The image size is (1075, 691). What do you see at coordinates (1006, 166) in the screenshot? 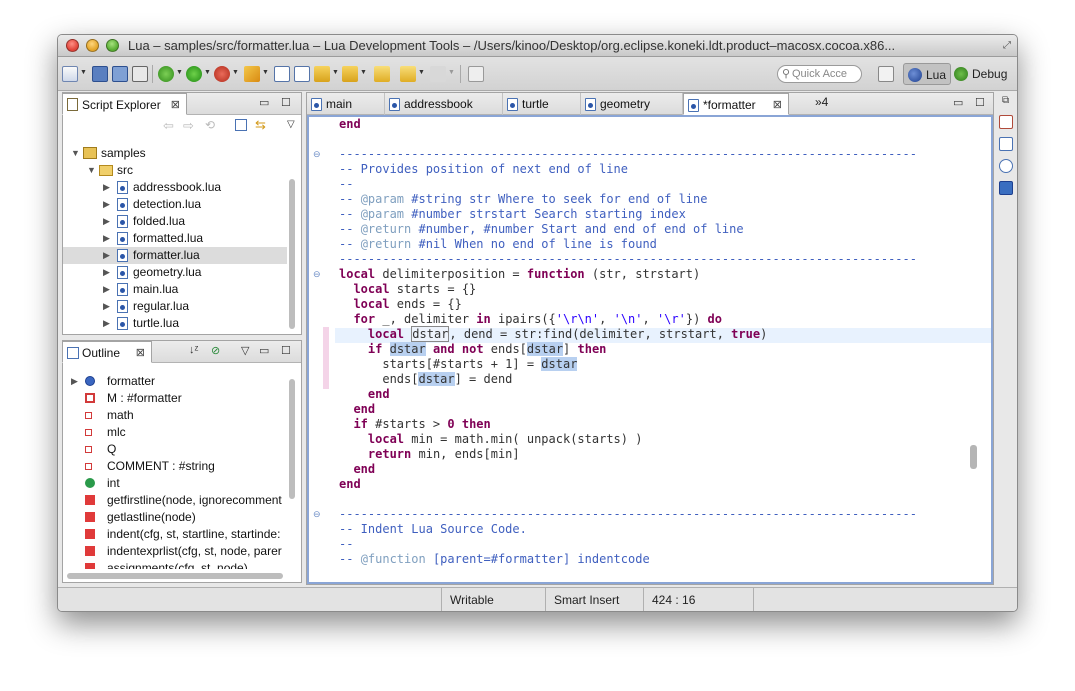
I see `declaration-icon` at bounding box center [1006, 166].